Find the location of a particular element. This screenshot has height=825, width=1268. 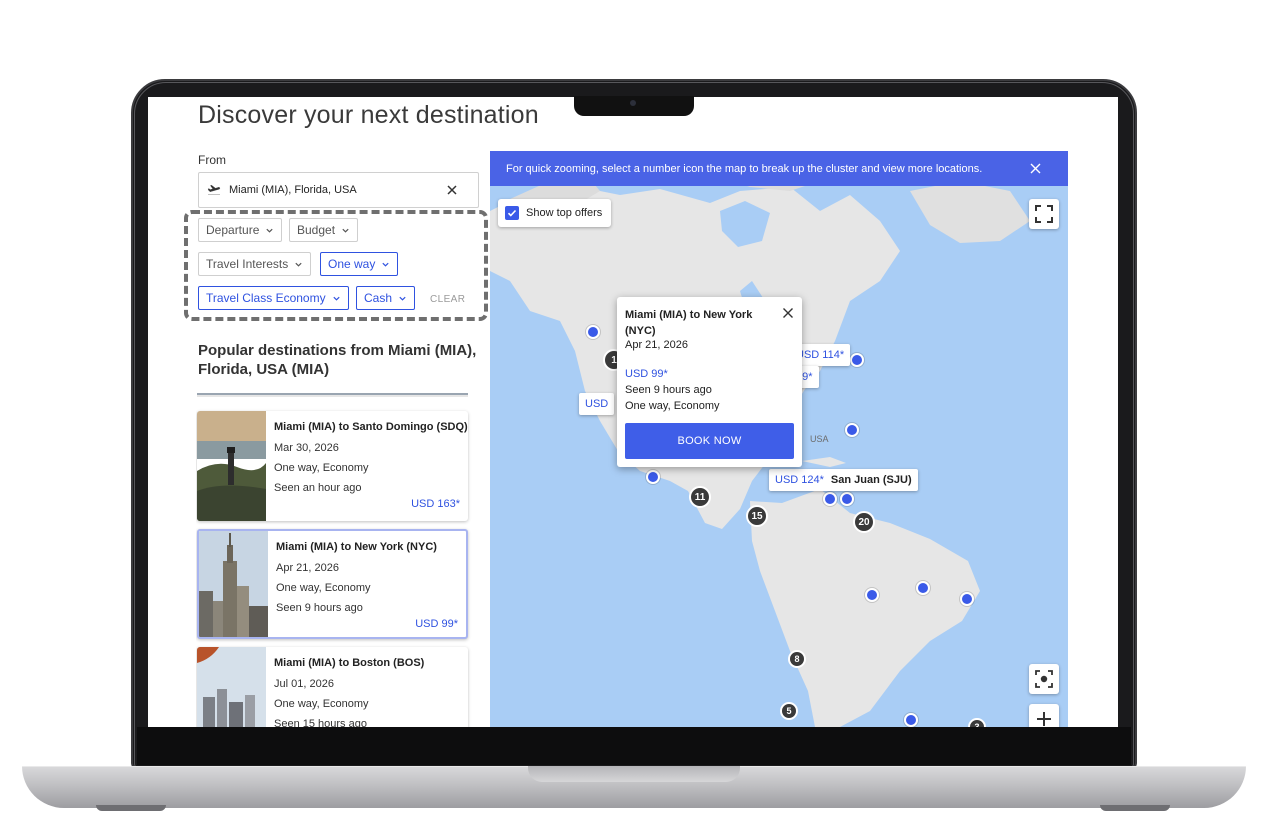

departure-label: Departure is located at coordinates (233, 230).